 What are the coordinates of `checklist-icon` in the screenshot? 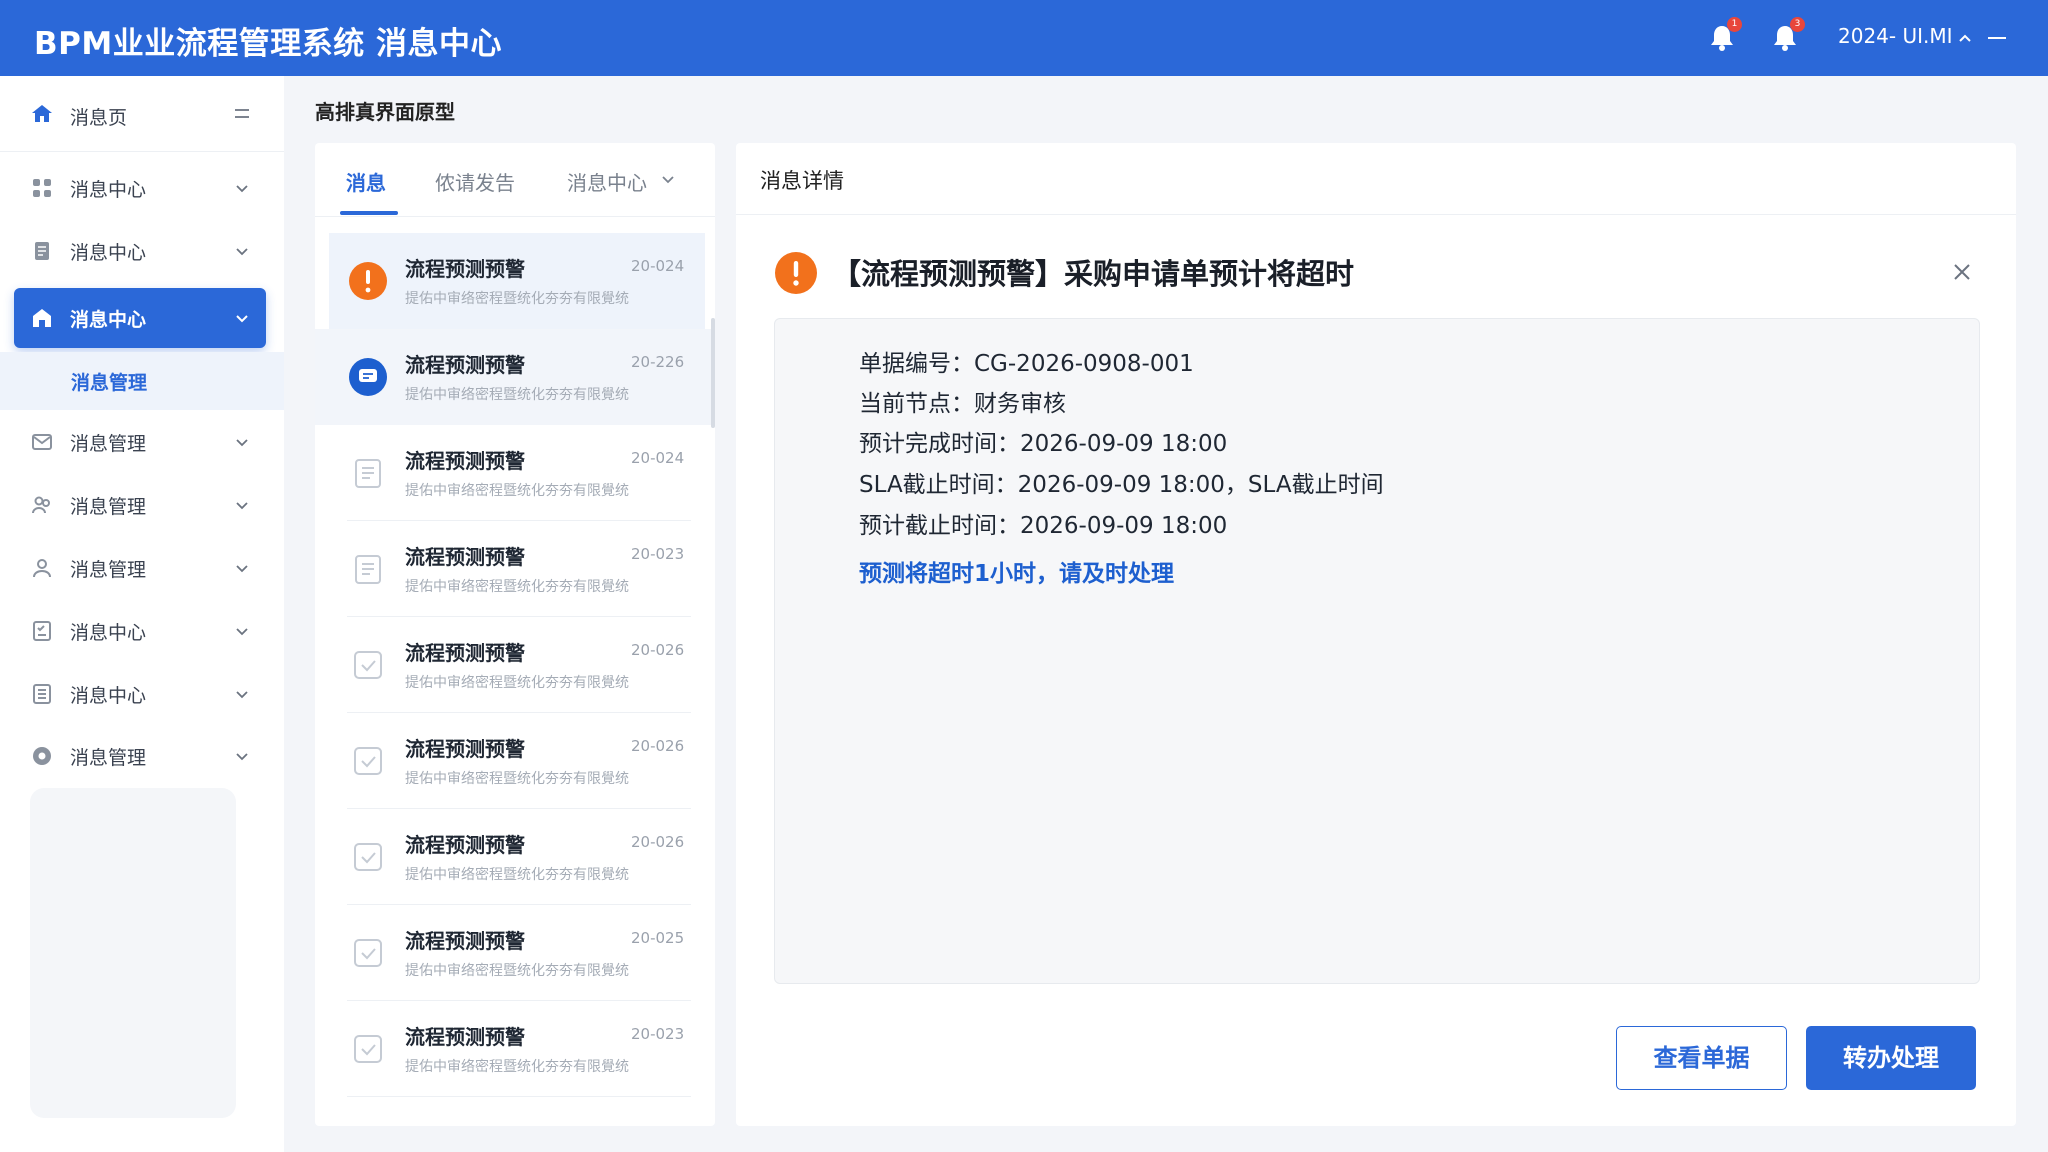 It's located at (42, 631).